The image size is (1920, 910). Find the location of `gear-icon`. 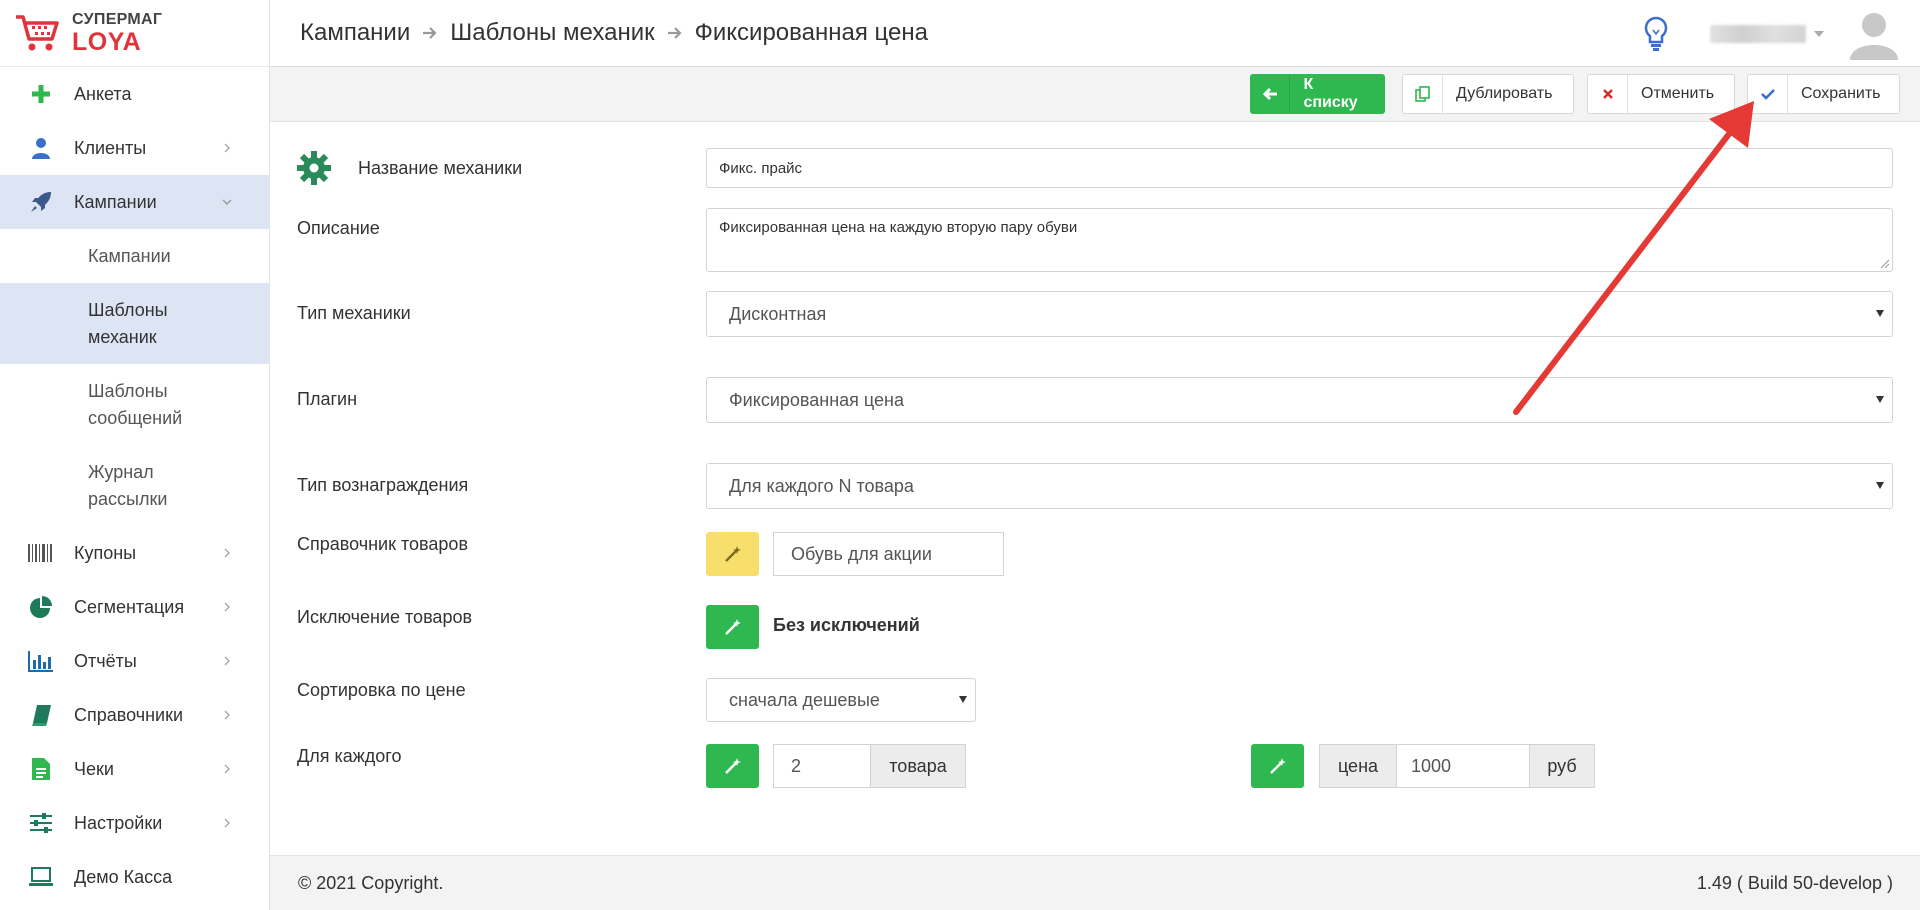

gear-icon is located at coordinates (314, 168).